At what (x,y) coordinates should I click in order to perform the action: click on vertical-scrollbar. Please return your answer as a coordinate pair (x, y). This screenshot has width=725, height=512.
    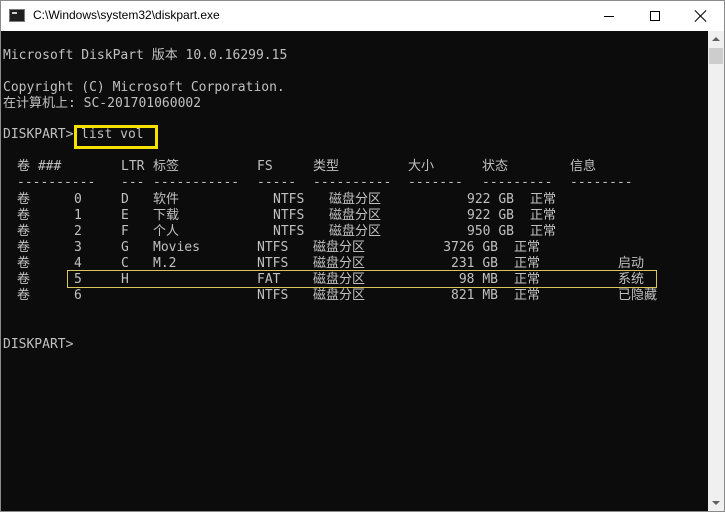
    Looking at the image, I should click on (716, 271).